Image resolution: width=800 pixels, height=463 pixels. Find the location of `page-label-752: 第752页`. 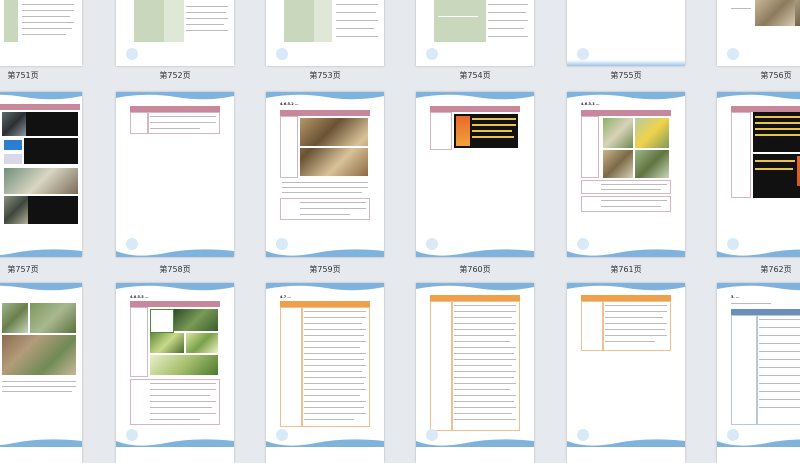

page-label-752: 第752页 is located at coordinates (175, 75).